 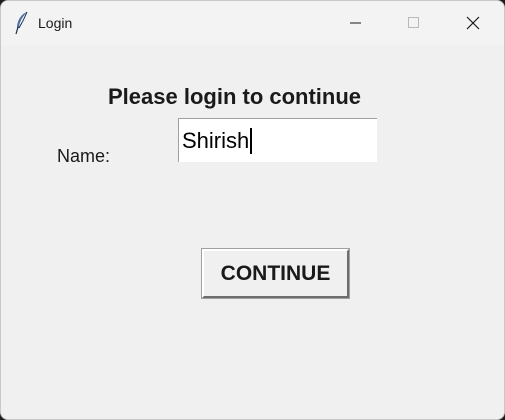 I want to click on title-bar: Login, so click(x=252, y=23).